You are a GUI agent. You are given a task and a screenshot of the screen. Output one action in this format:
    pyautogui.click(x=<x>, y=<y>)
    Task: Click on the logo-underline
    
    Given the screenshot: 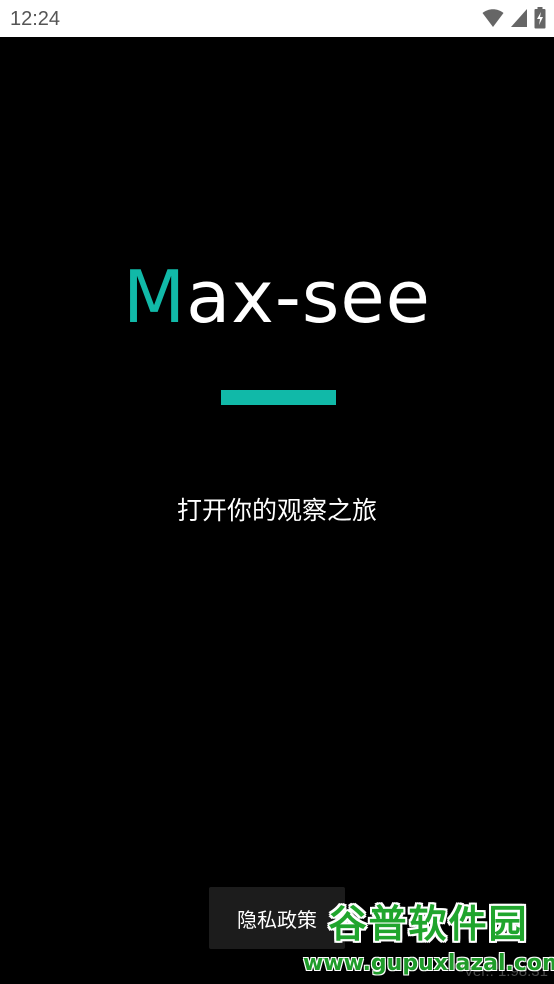 What is the action you would take?
    pyautogui.click(x=278, y=397)
    